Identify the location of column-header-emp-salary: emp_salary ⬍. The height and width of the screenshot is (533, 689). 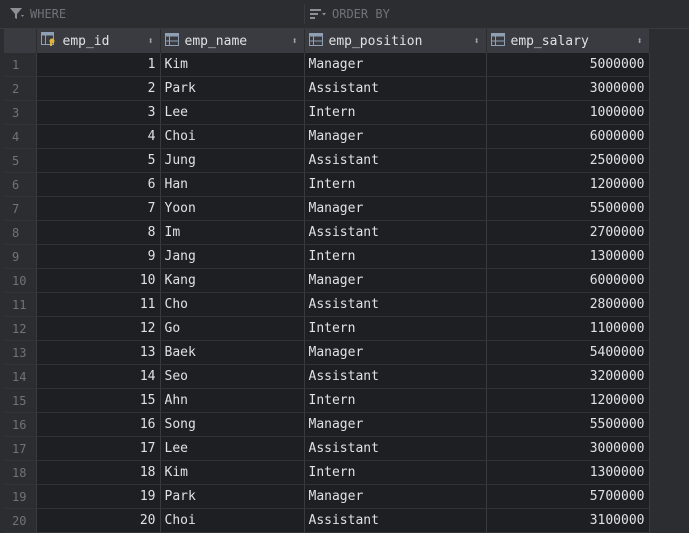
(568, 41).